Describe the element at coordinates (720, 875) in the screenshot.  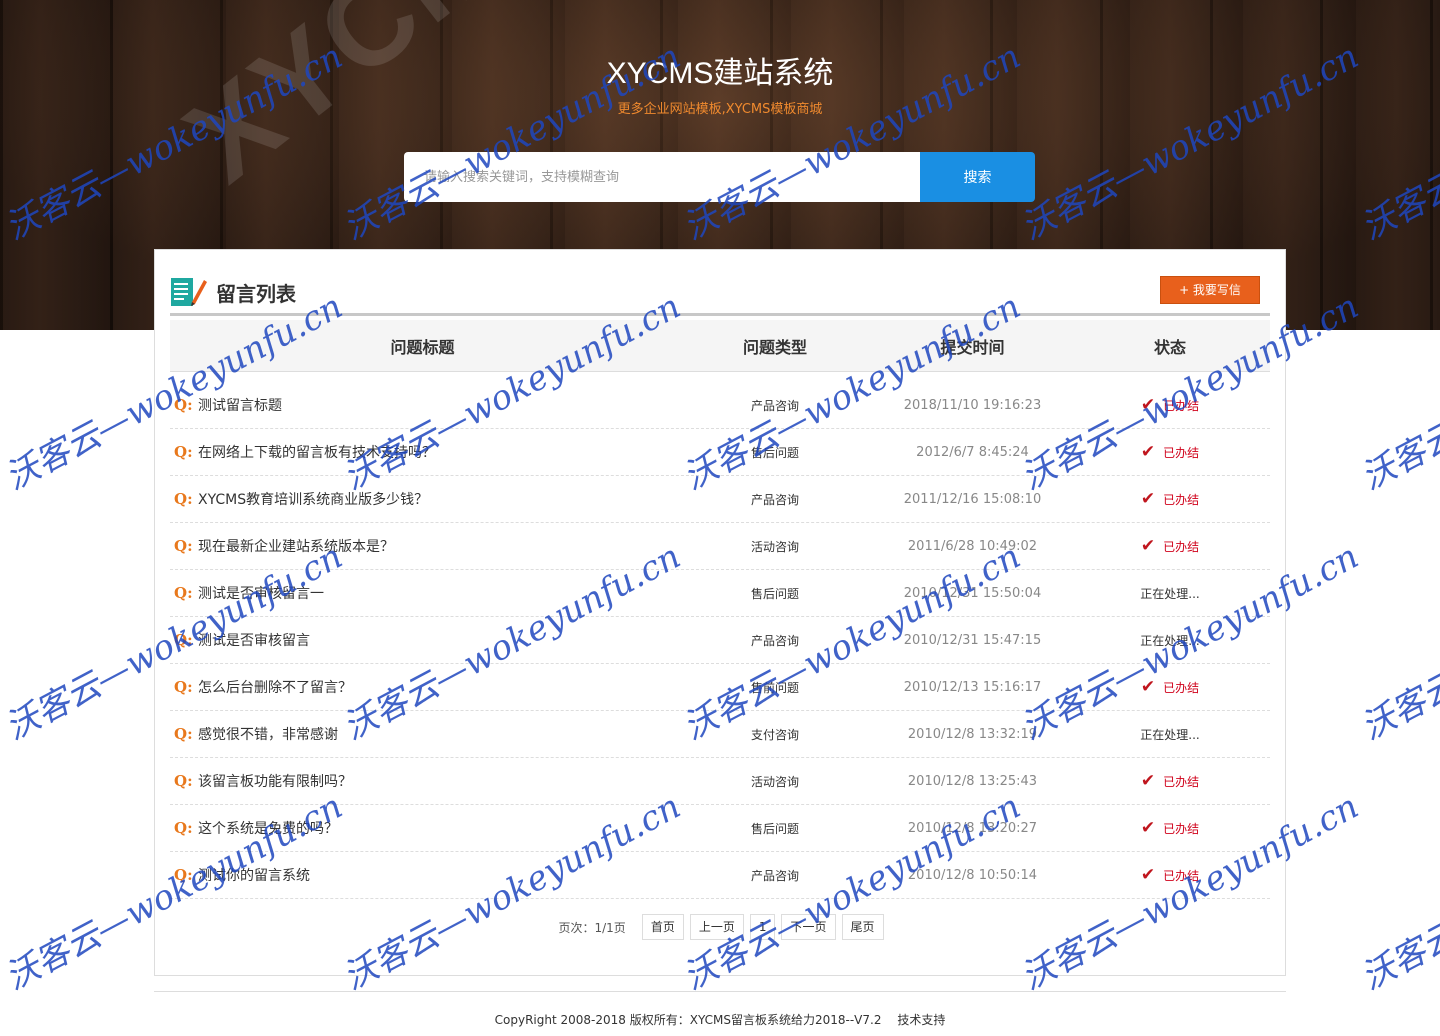
I see `table-row: Q: 测试你的留言系统 产品咨询 2010/12/8 10:50:14 ✔ 已办结` at that location.